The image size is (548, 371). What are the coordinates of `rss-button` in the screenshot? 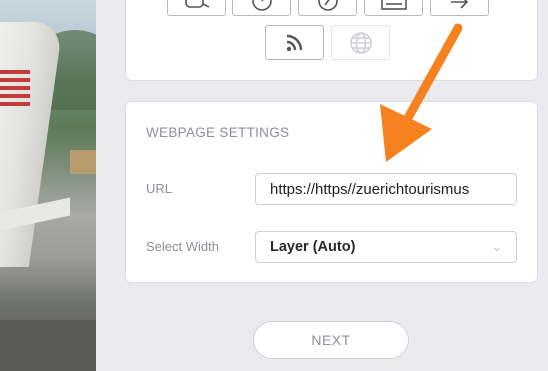 It's located at (294, 42).